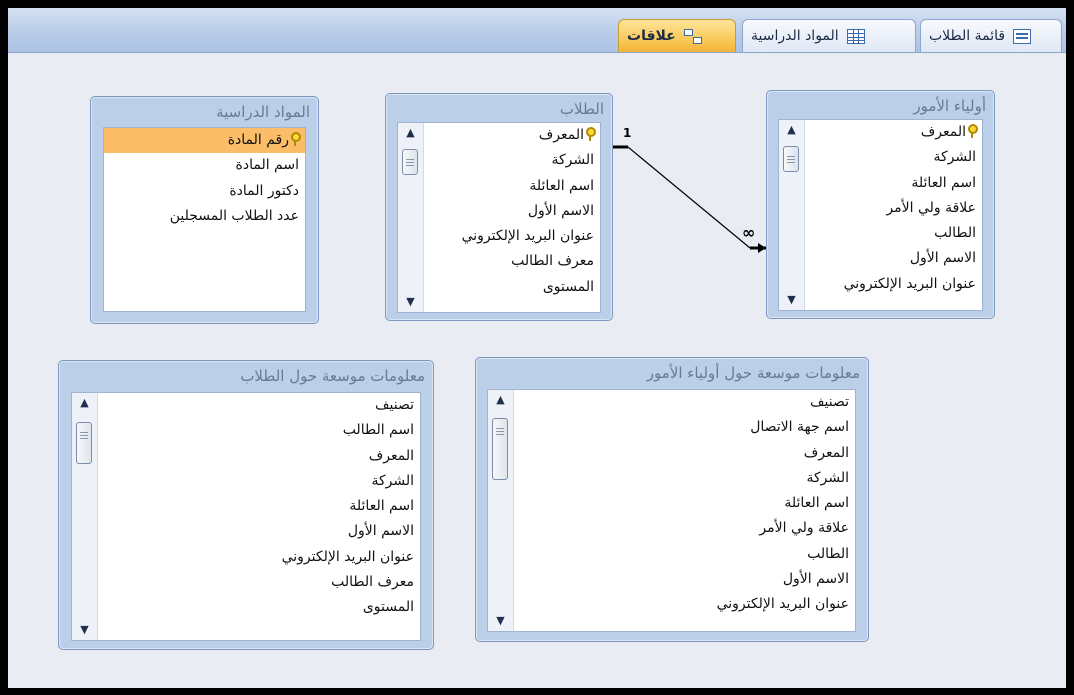 This screenshot has height=695, width=1074. I want to click on tab-relationships: علاقات, so click(677, 35).